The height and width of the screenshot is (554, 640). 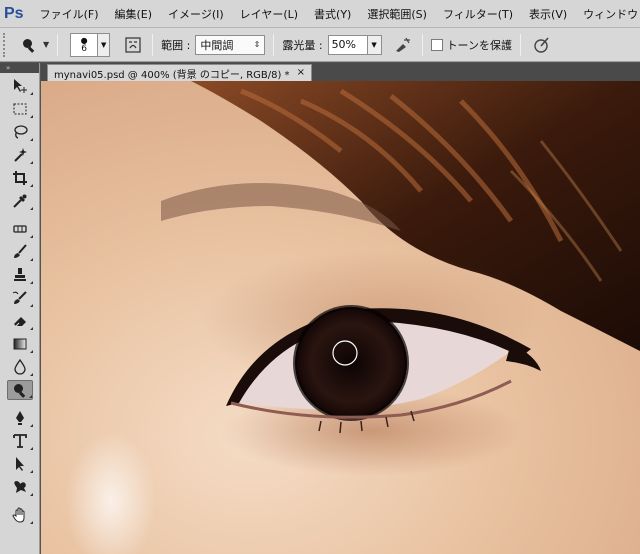 What do you see at coordinates (179, 72) in the screenshot?
I see `document-tab: mynavi05.psd @ 400% (背景 のコピー, RGB/8) * ×` at bounding box center [179, 72].